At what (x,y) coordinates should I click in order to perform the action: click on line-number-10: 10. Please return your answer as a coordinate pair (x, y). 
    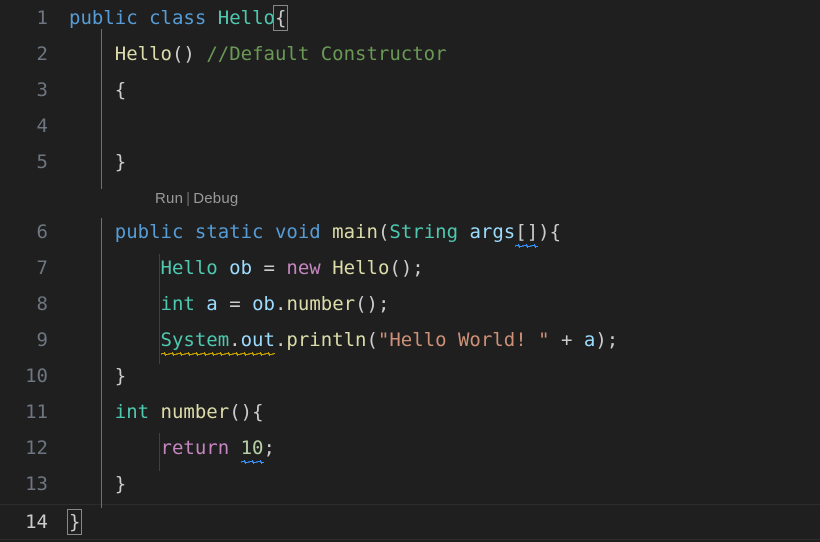
    Looking at the image, I should click on (36, 376).